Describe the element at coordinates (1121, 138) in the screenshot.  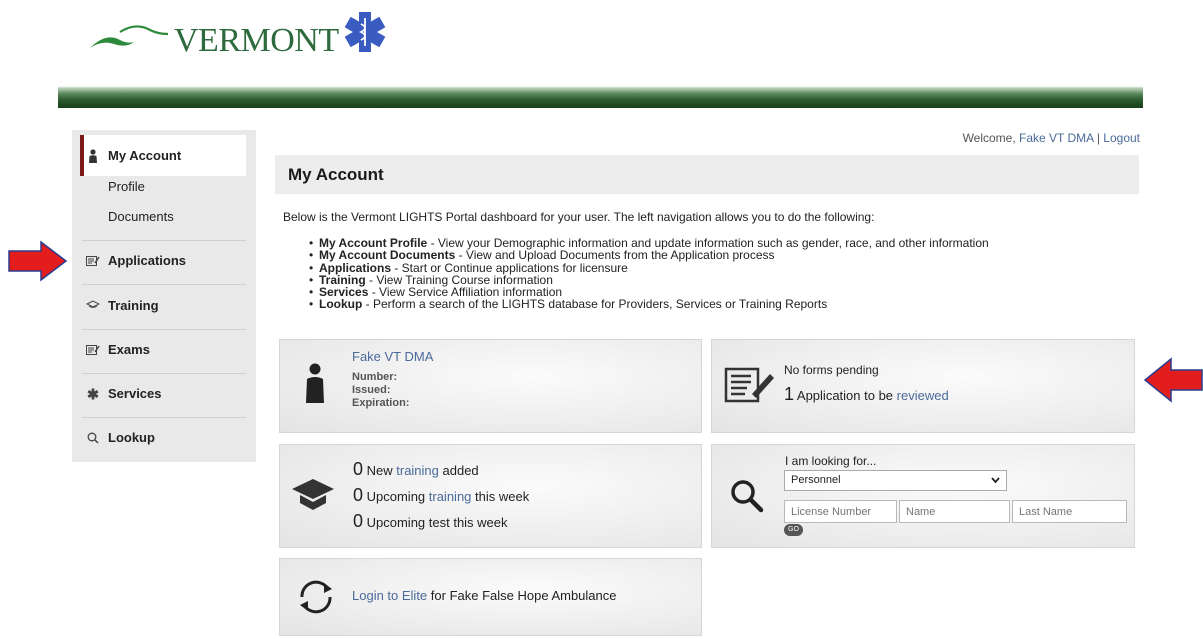
I see `logout-link: Logout` at that location.